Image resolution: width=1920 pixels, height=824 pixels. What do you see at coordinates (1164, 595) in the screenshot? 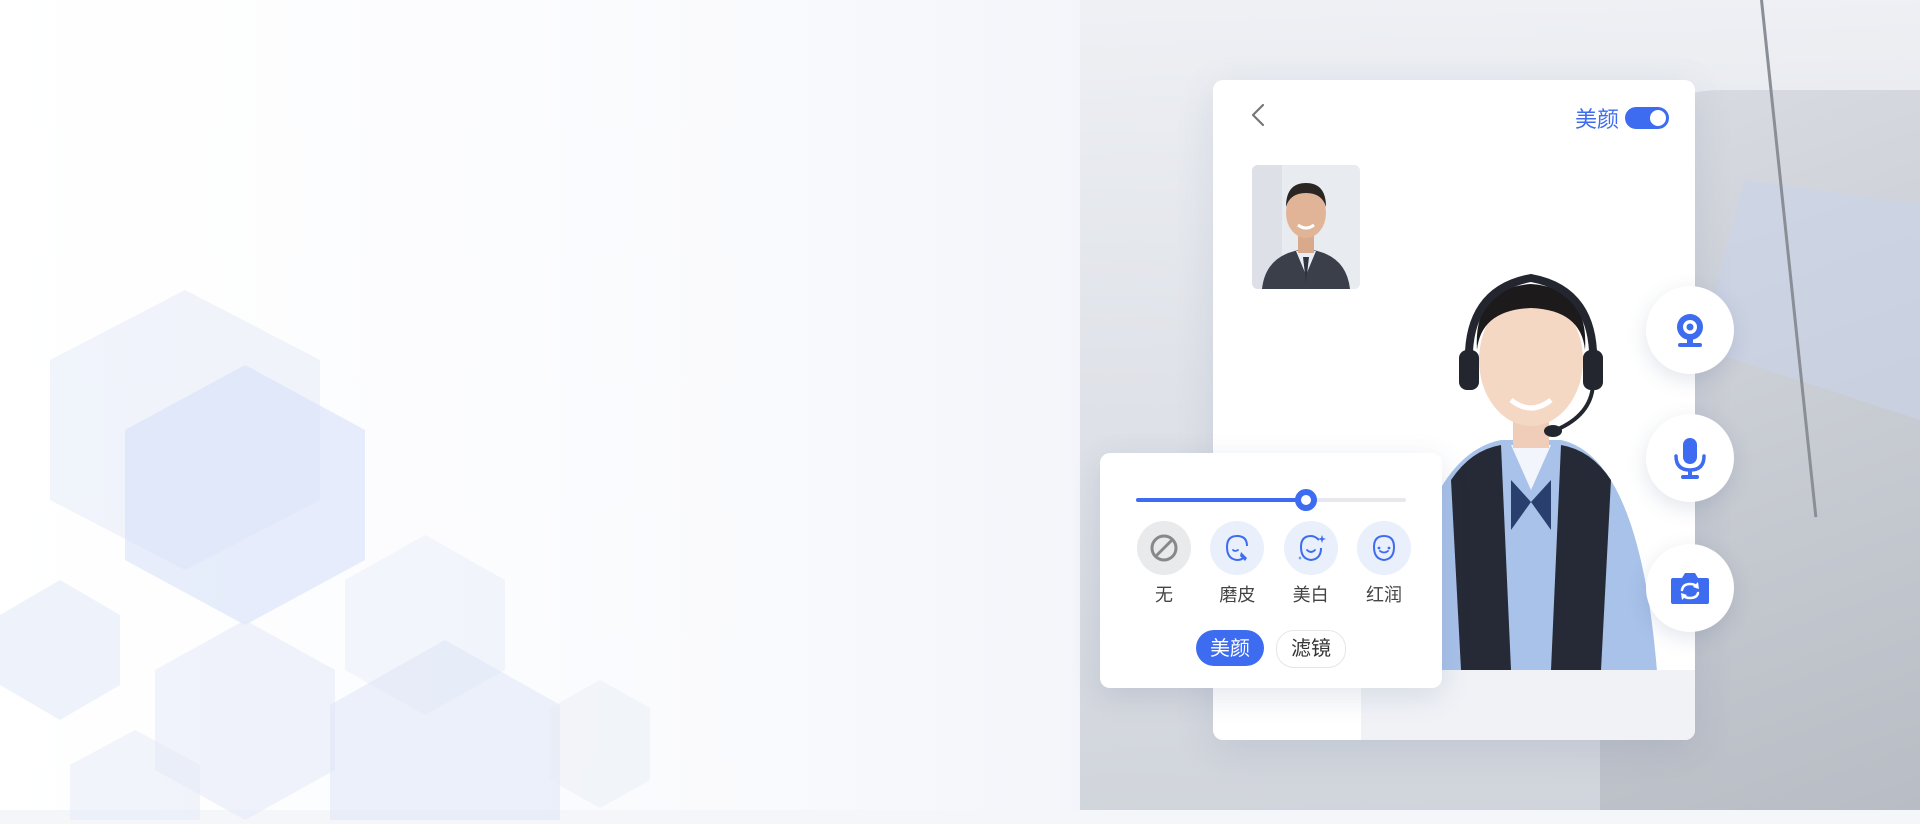
I see `option-label: 无` at bounding box center [1164, 595].